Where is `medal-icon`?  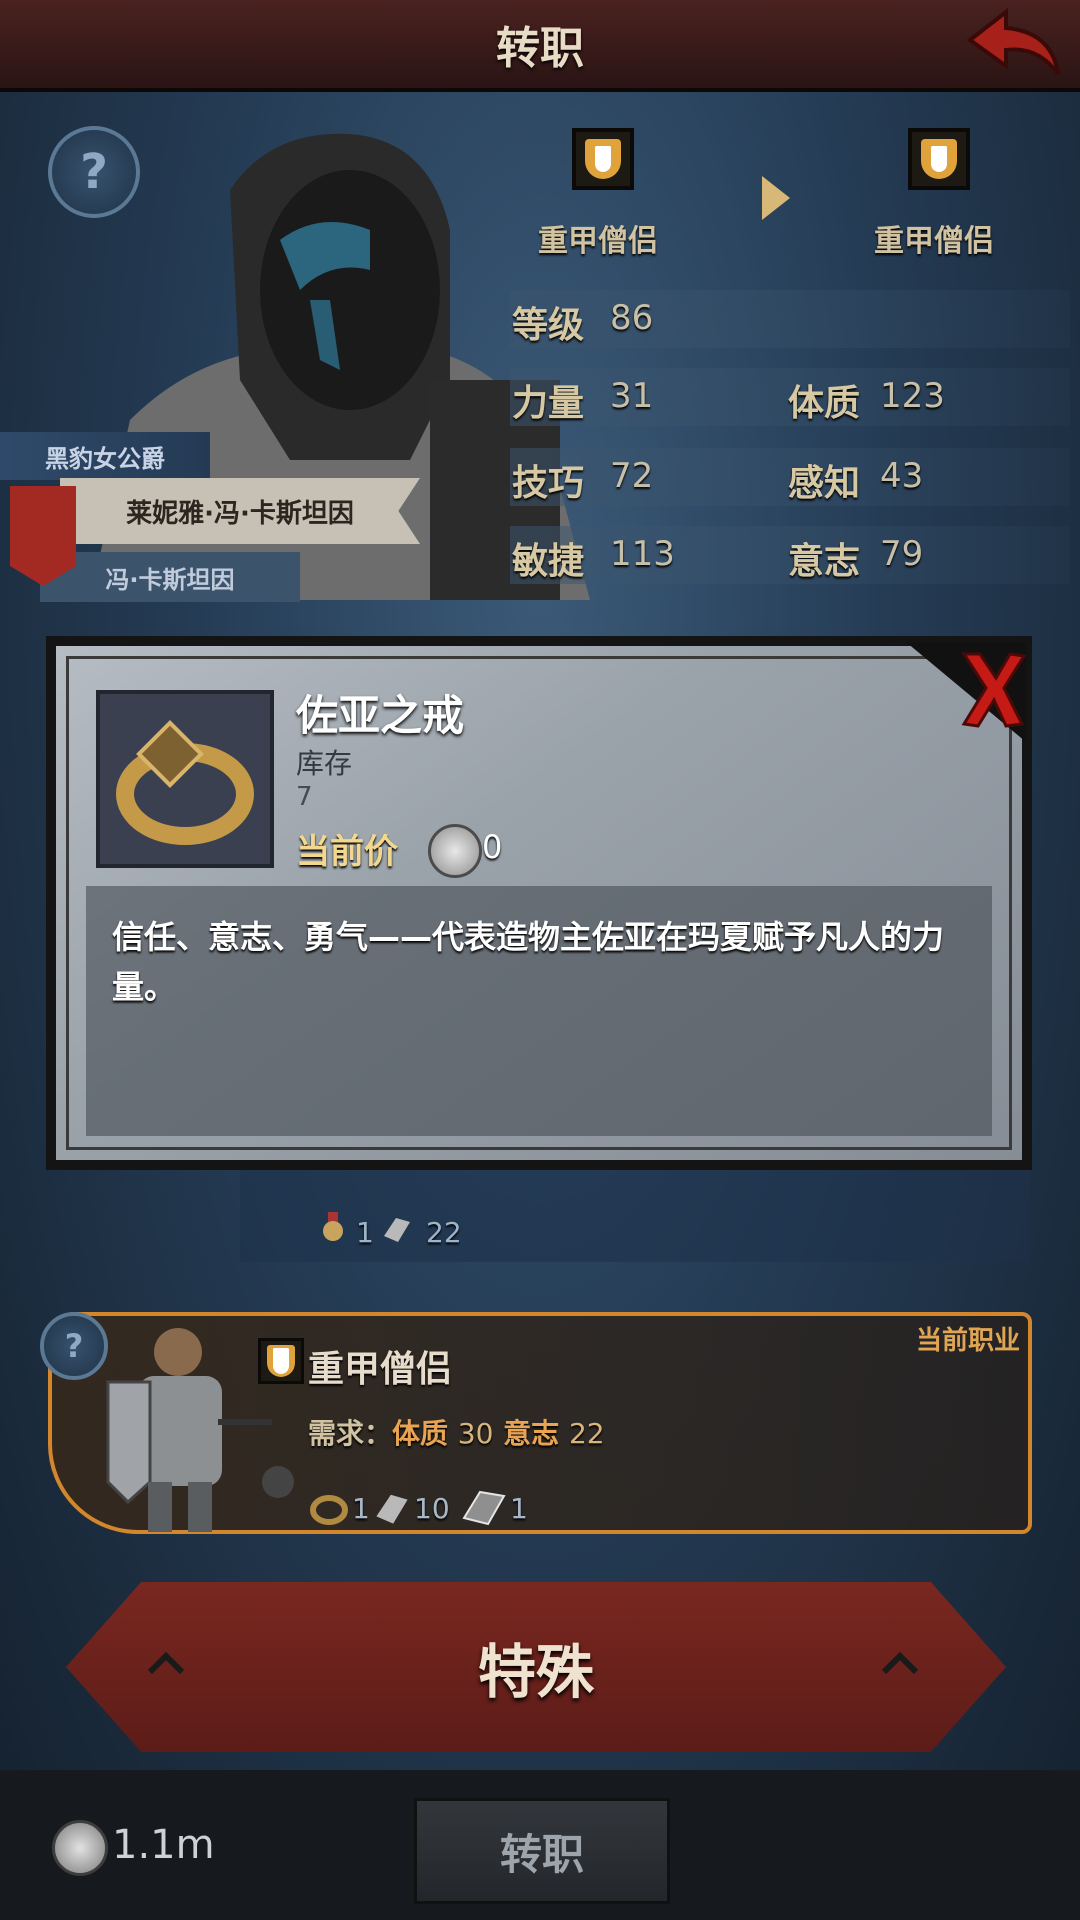 medal-icon is located at coordinates (333, 1226).